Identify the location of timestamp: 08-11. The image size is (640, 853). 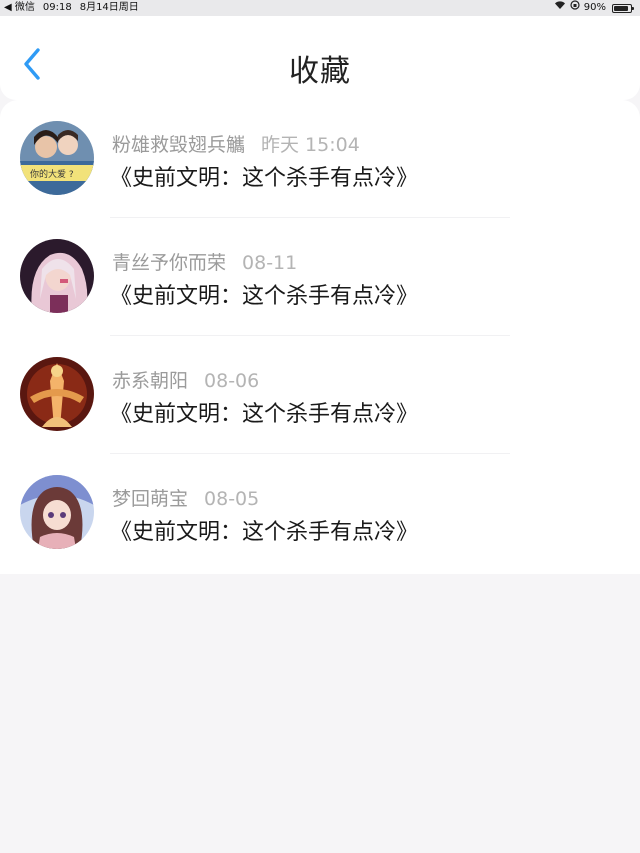
(270, 263).